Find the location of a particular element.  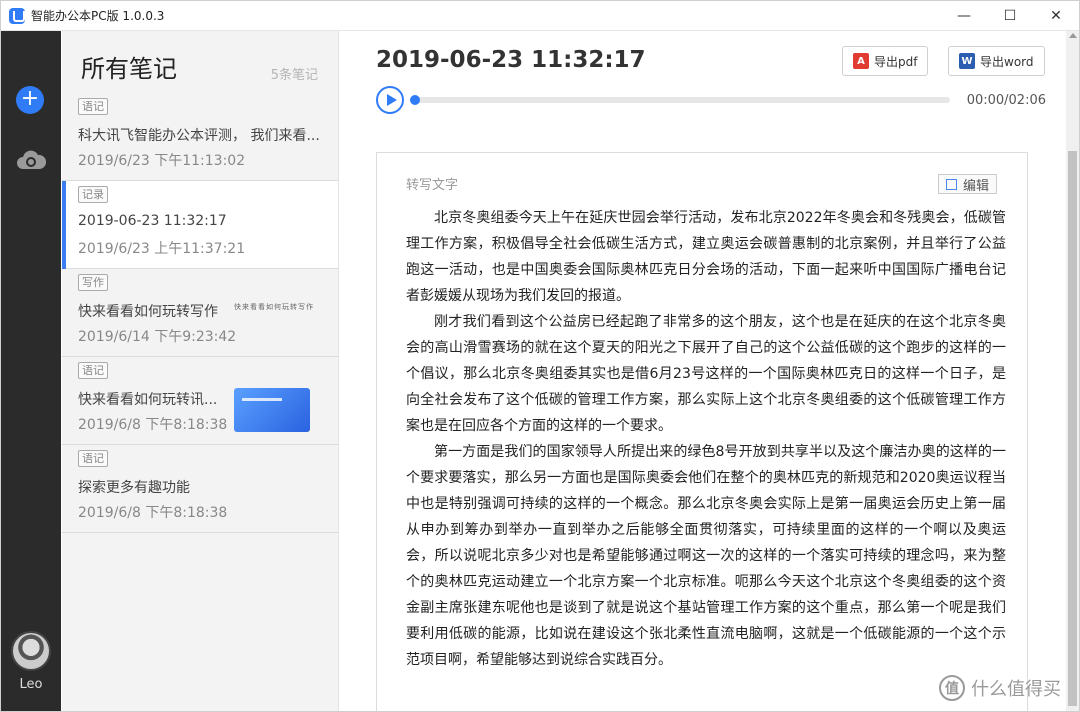

user-name: Leo is located at coordinates (31, 684).